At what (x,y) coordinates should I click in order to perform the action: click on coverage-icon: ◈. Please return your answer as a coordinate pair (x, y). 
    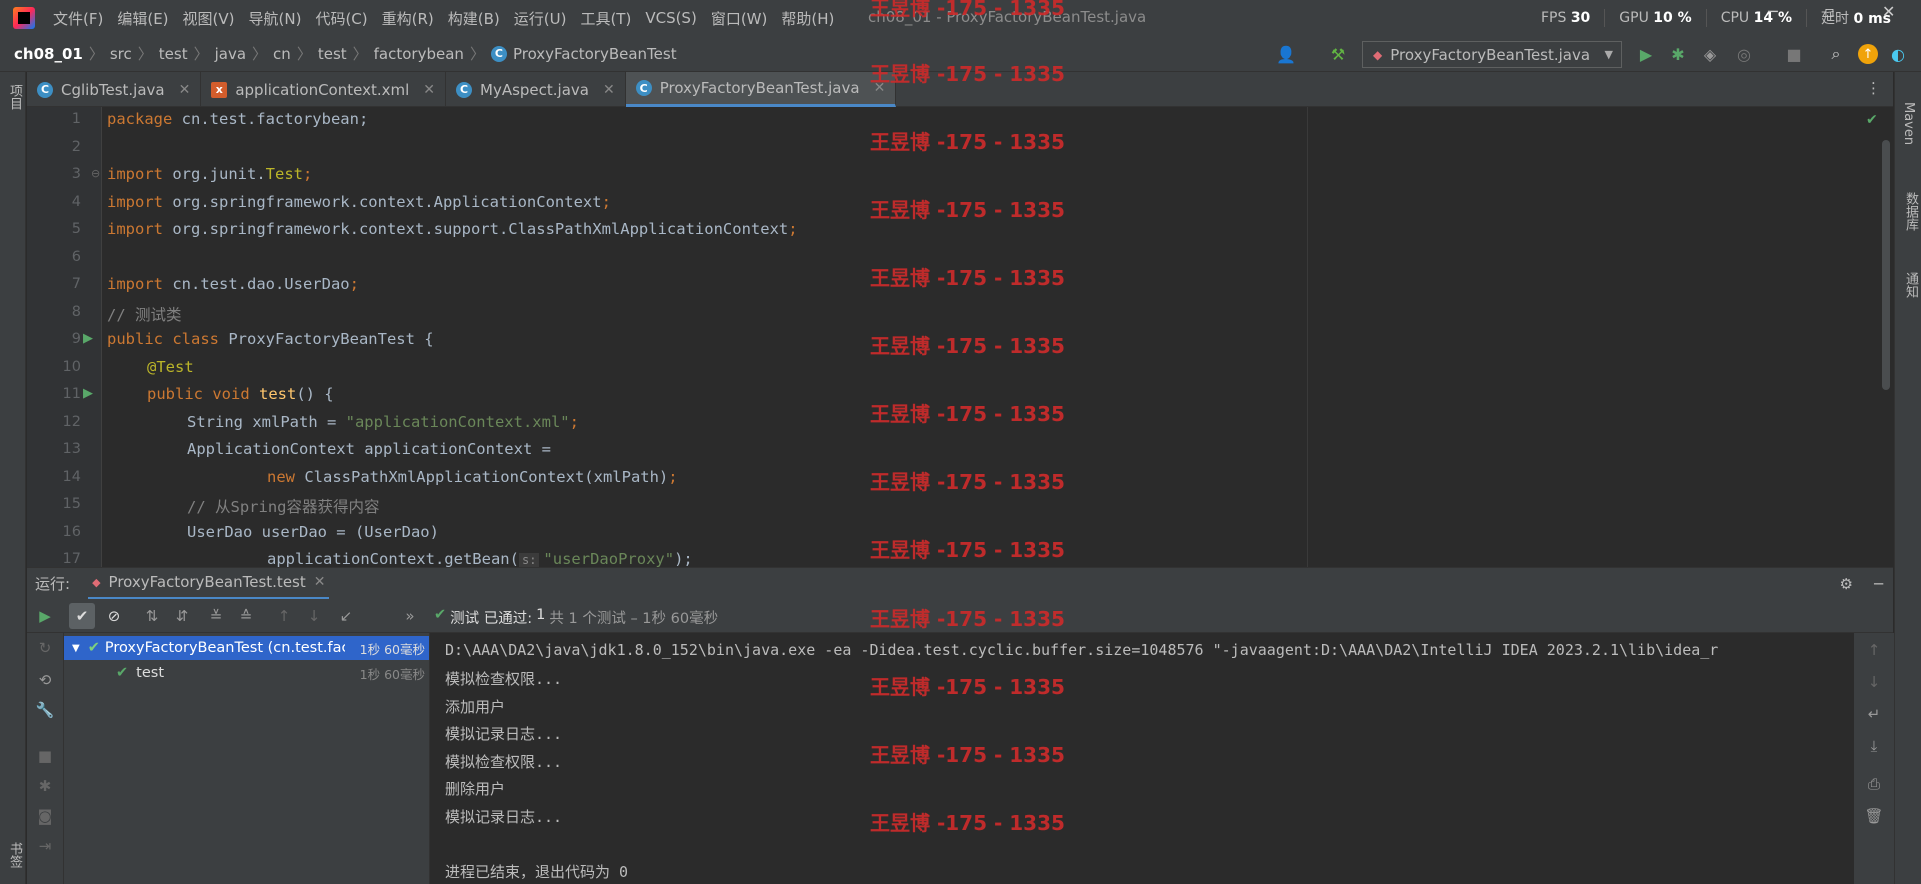
    Looking at the image, I should click on (1710, 54).